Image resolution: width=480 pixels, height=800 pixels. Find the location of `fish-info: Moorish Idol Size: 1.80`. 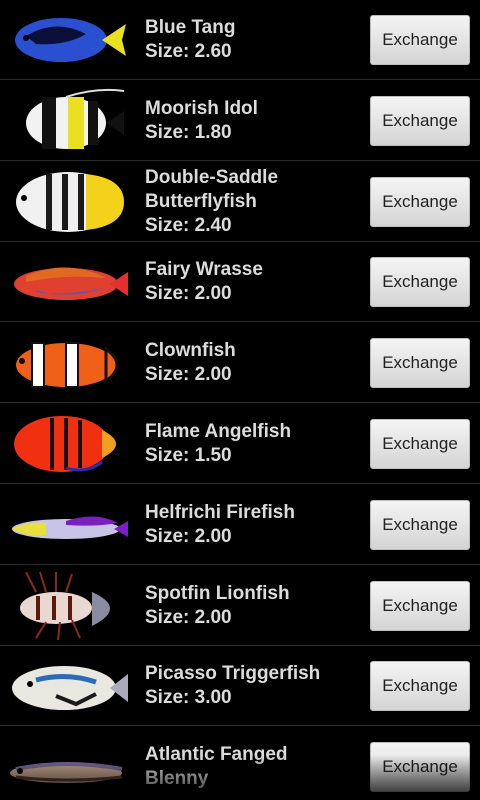

fish-info: Moorish Idol Size: 1.80 is located at coordinates (250, 121).